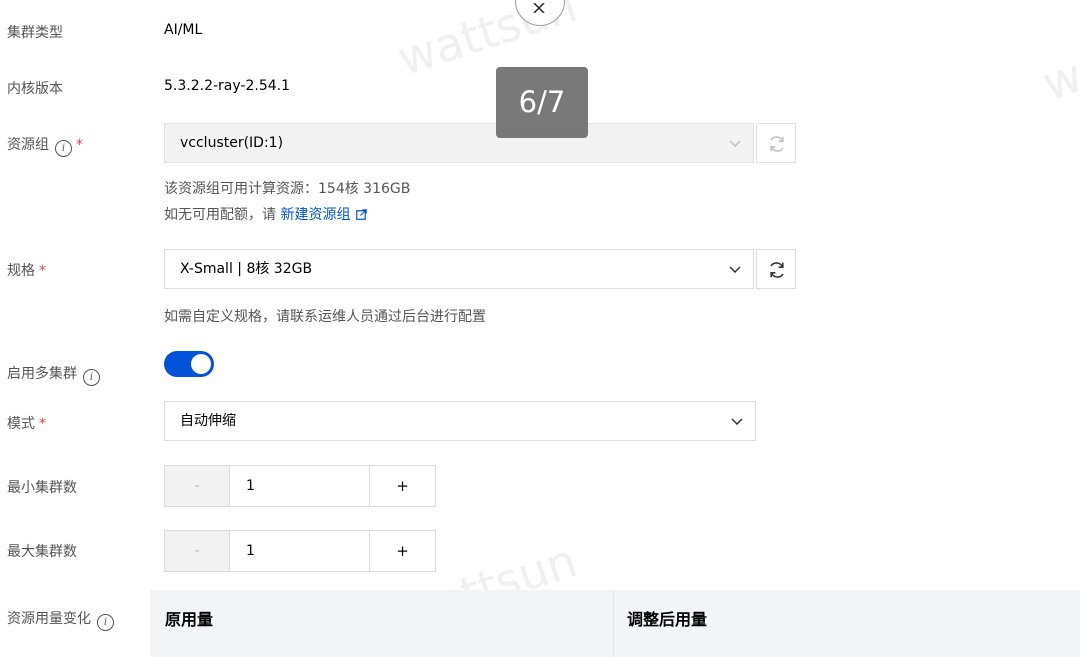 The height and width of the screenshot is (657, 1080). What do you see at coordinates (315, 215) in the screenshot?
I see `create-resource-group-link: 新建资源组` at bounding box center [315, 215].